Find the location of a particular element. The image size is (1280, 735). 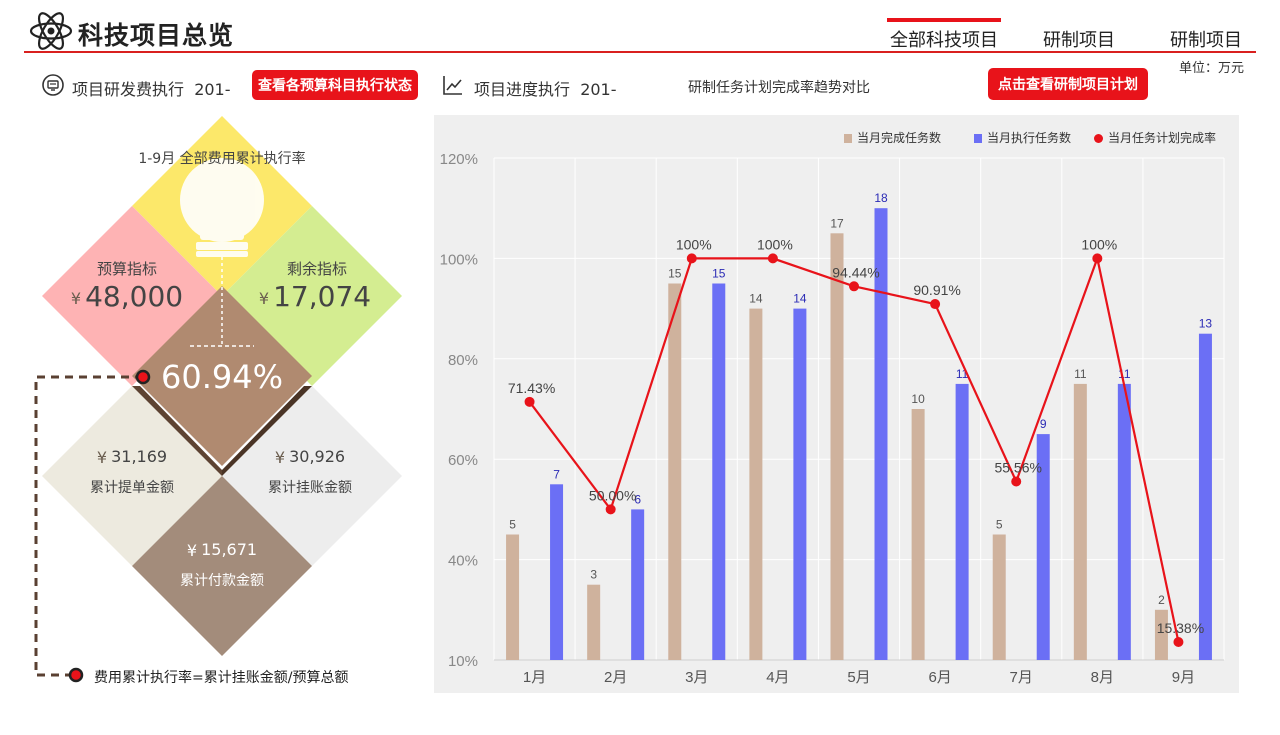

bar-executed-label: 15 is located at coordinates (719, 274).